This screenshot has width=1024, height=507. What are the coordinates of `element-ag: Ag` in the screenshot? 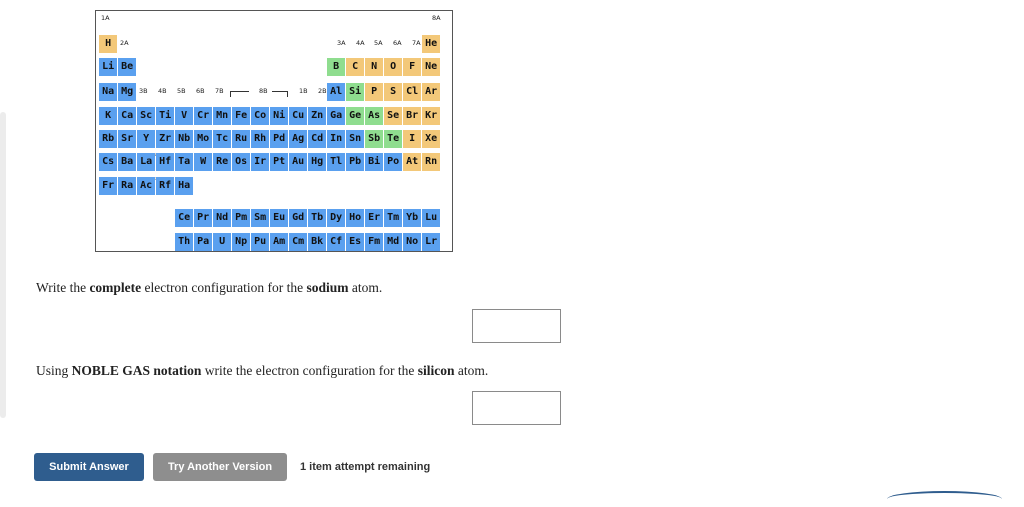 It's located at (298, 139).